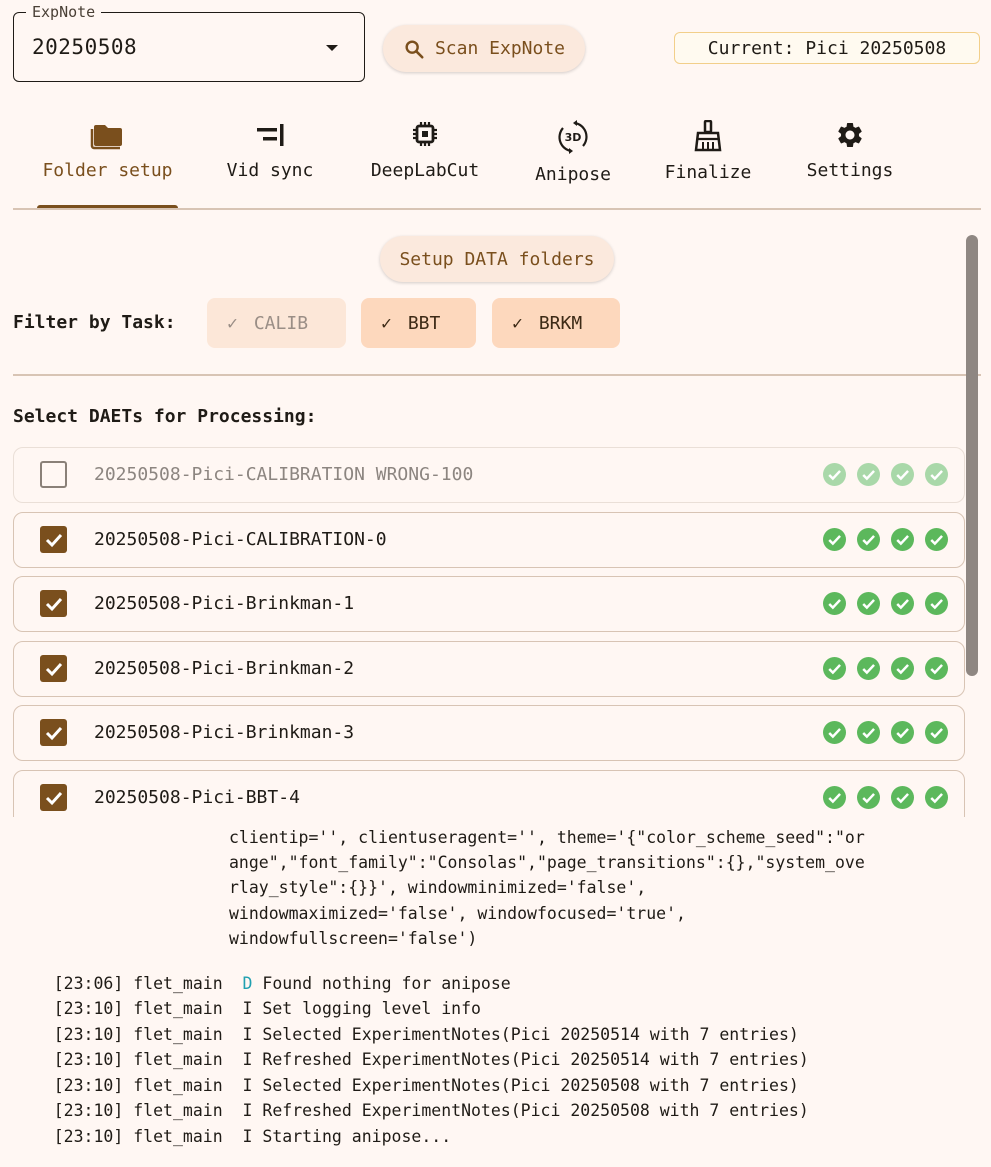  What do you see at coordinates (353, 938) in the screenshot?
I see `log-continuation: windowfullscreen='false')` at bounding box center [353, 938].